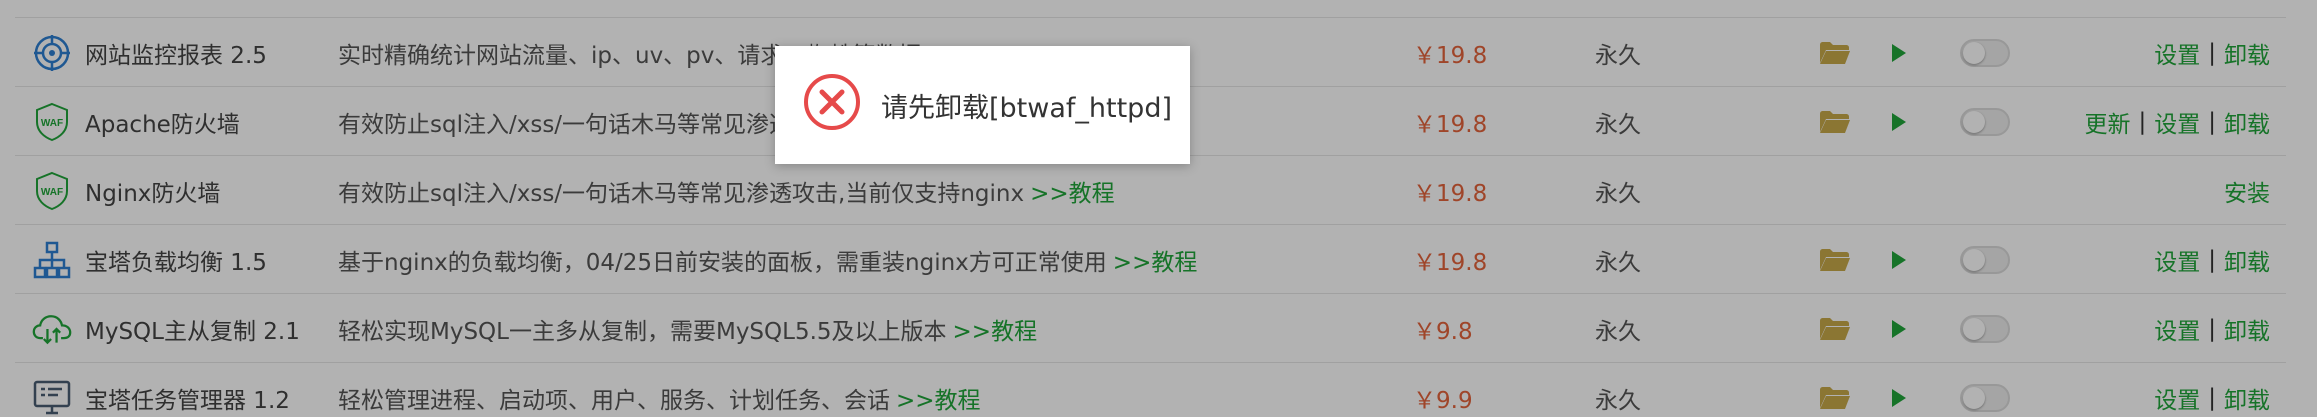  I want to click on error-icon, so click(832, 105).